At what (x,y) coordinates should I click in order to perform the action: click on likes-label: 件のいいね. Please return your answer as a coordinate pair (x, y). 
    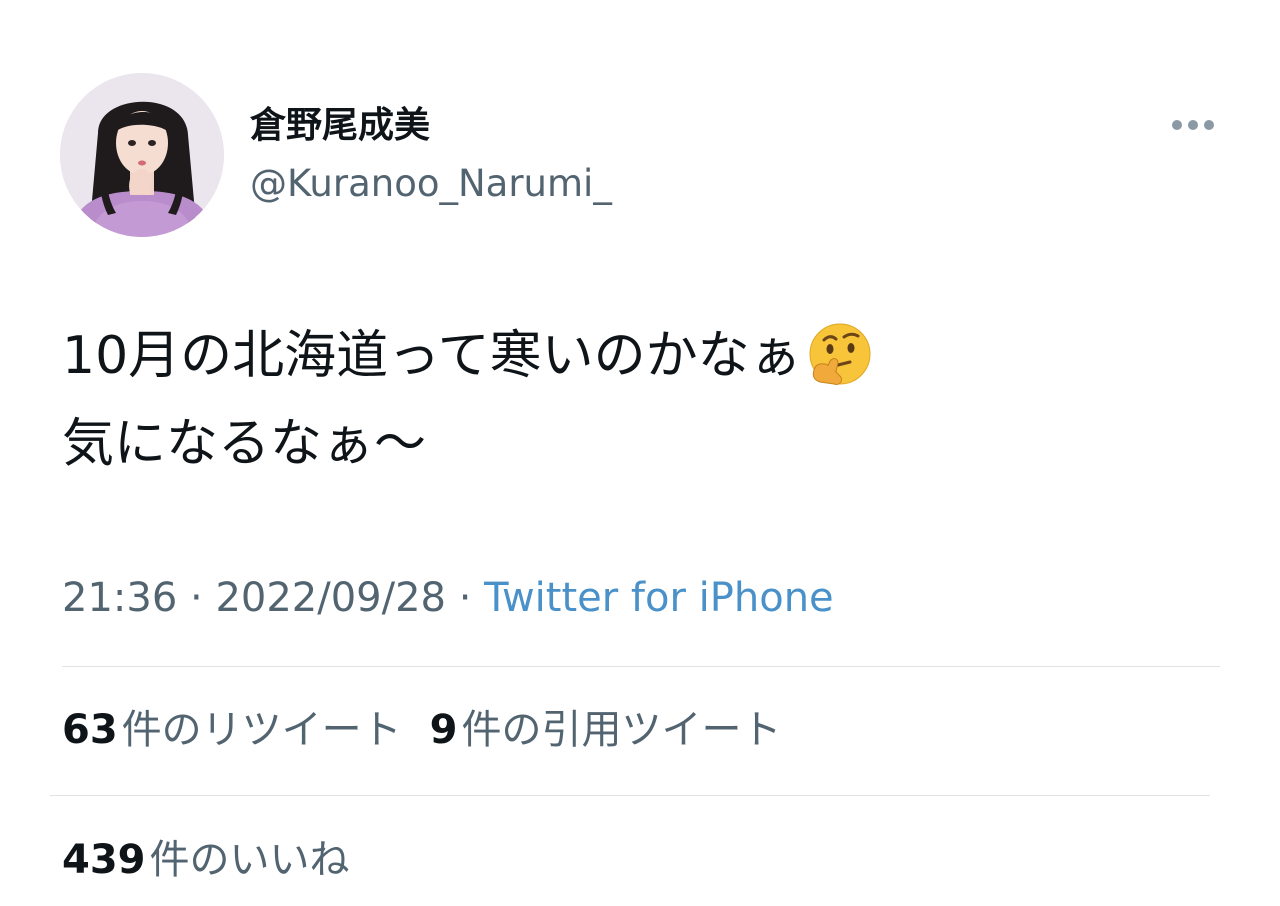
    Looking at the image, I should click on (249, 860).